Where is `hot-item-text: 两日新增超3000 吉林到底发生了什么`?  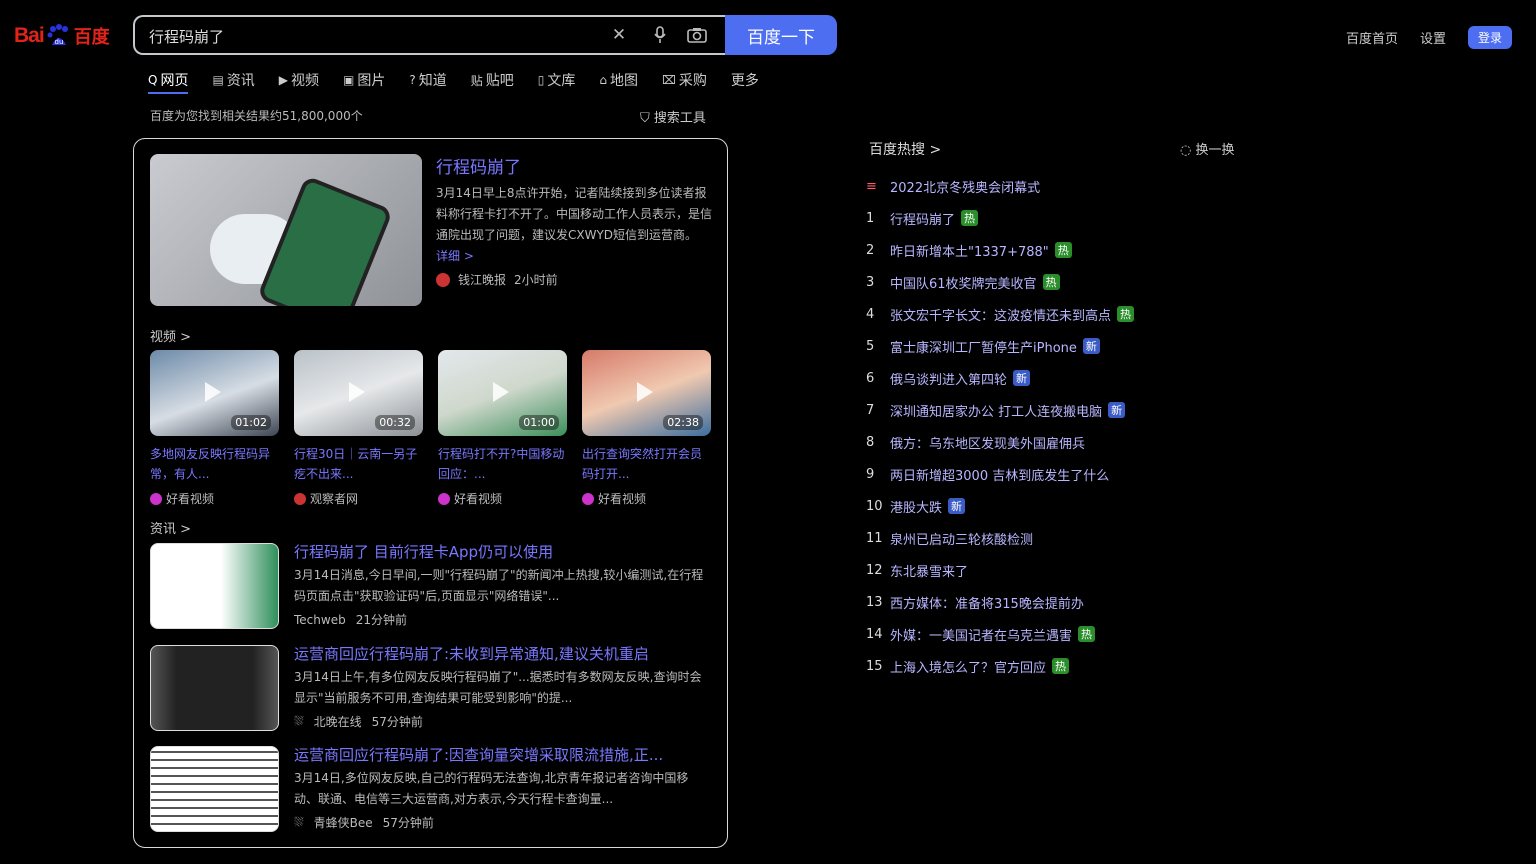
hot-item-text: 两日新增超3000 吉林到底发生了什么 is located at coordinates (999, 474).